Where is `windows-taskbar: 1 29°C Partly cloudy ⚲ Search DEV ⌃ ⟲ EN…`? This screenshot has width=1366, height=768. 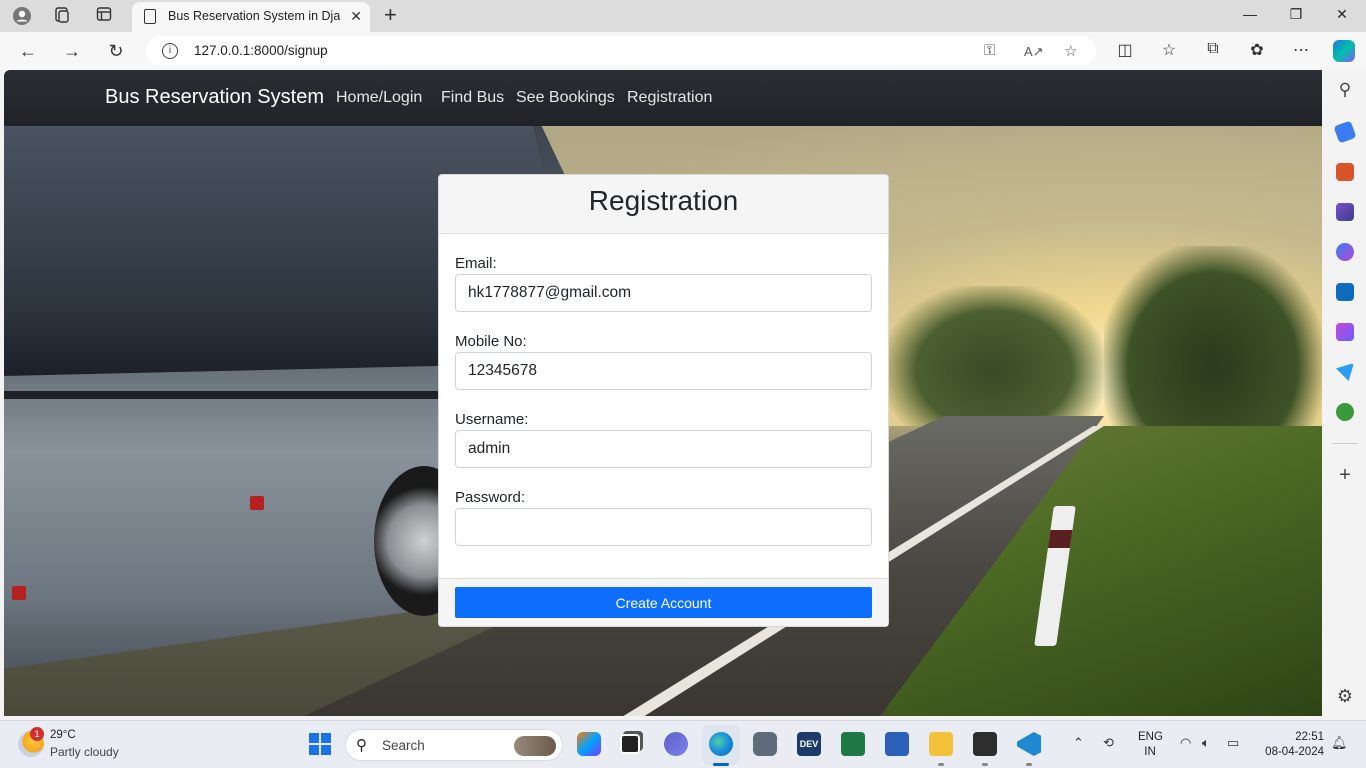 windows-taskbar: 1 29°C Partly cloudy ⚲ Search DEV ⌃ ⟲ EN… is located at coordinates (683, 744).